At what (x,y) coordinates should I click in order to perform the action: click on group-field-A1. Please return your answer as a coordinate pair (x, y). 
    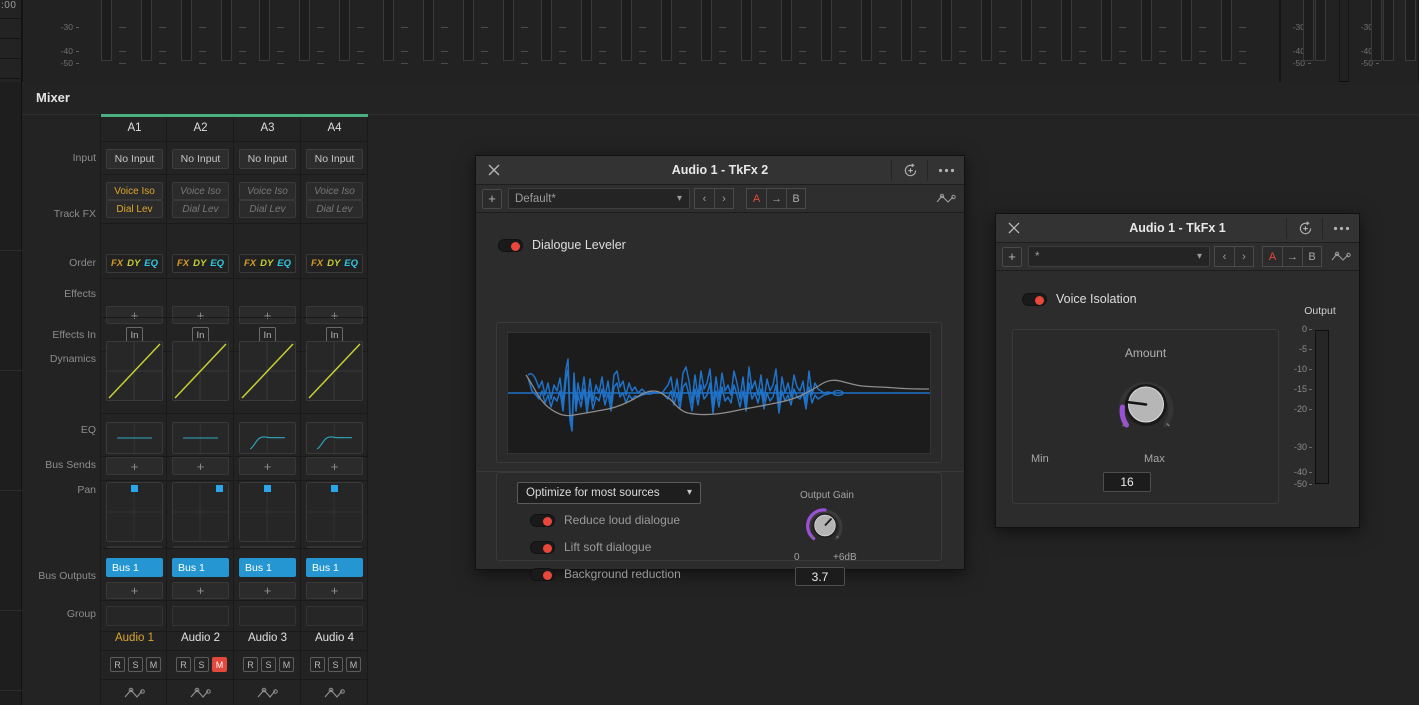
    Looking at the image, I should click on (134, 616).